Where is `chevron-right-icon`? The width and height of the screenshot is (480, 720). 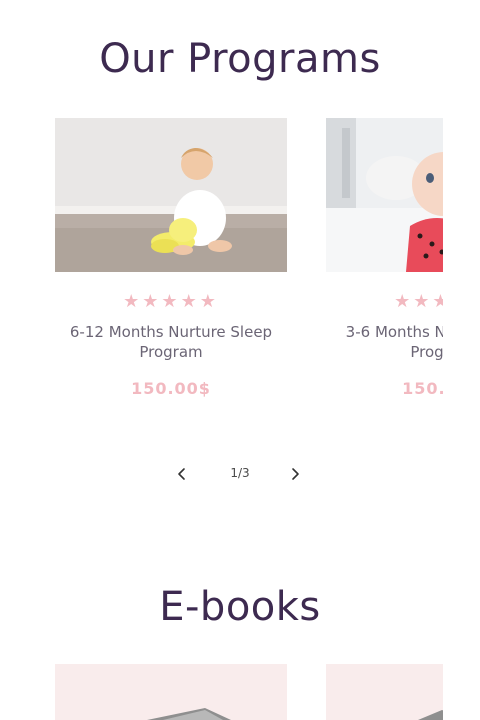 chevron-right-icon is located at coordinates (295, 474).